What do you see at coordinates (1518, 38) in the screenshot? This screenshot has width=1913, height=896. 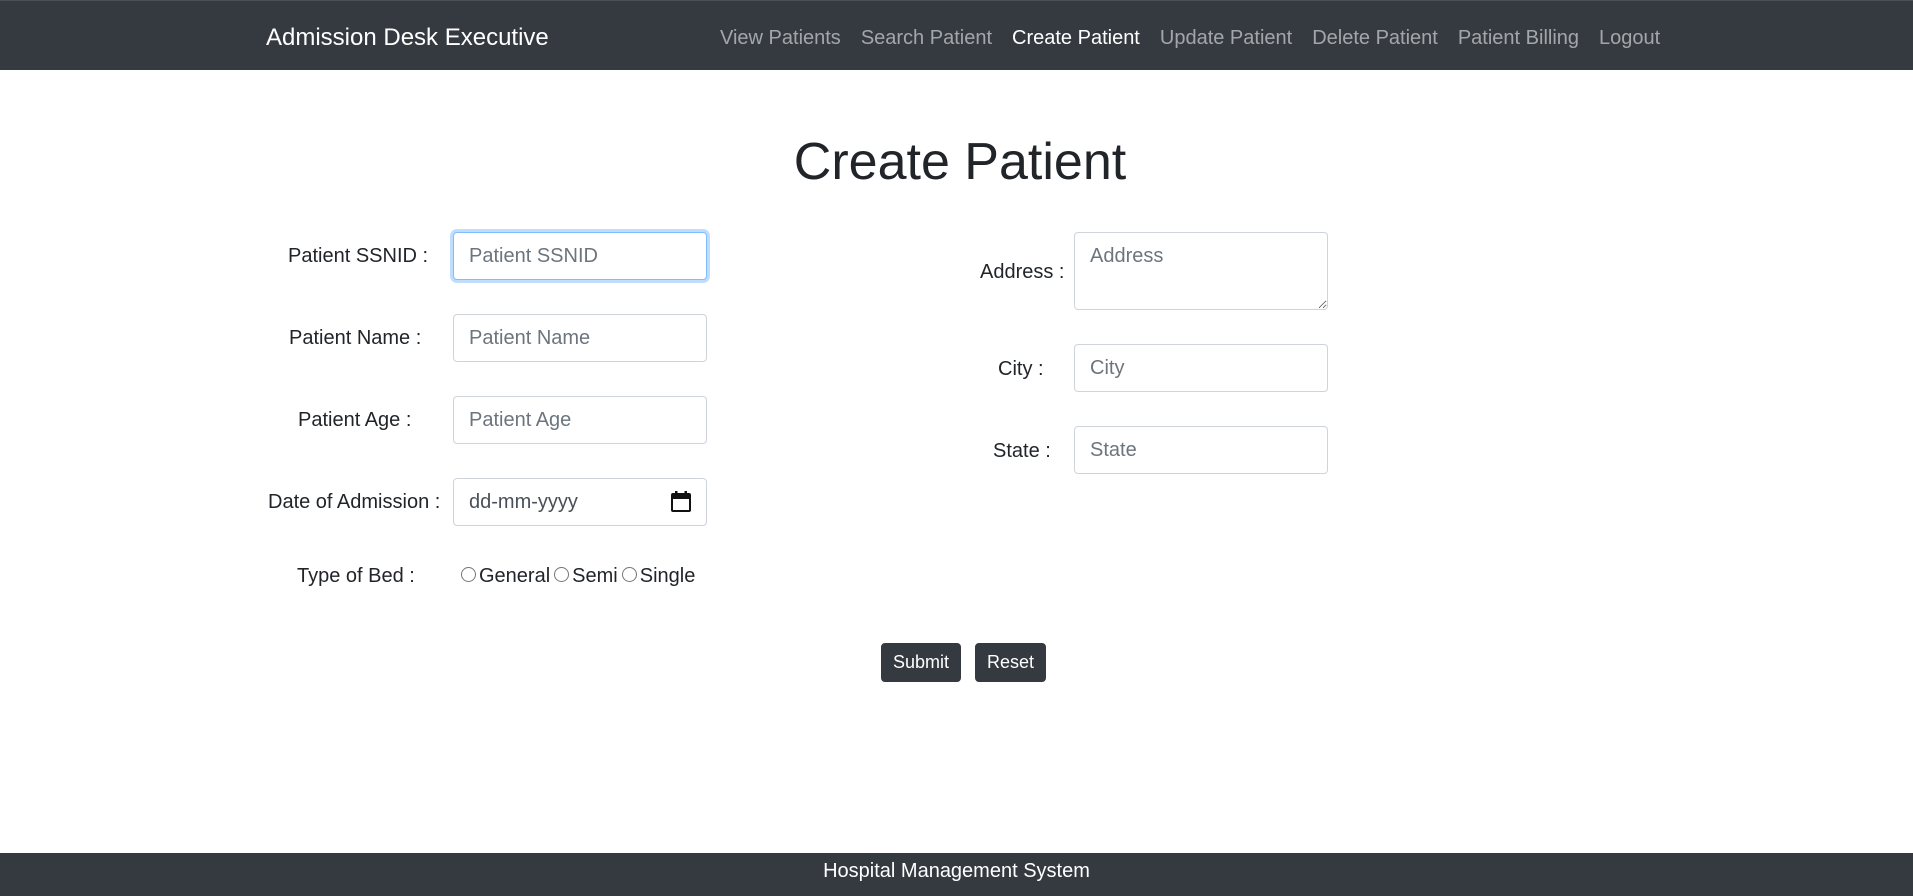 I see `nav-link-patient-billing: Patient Billing` at bounding box center [1518, 38].